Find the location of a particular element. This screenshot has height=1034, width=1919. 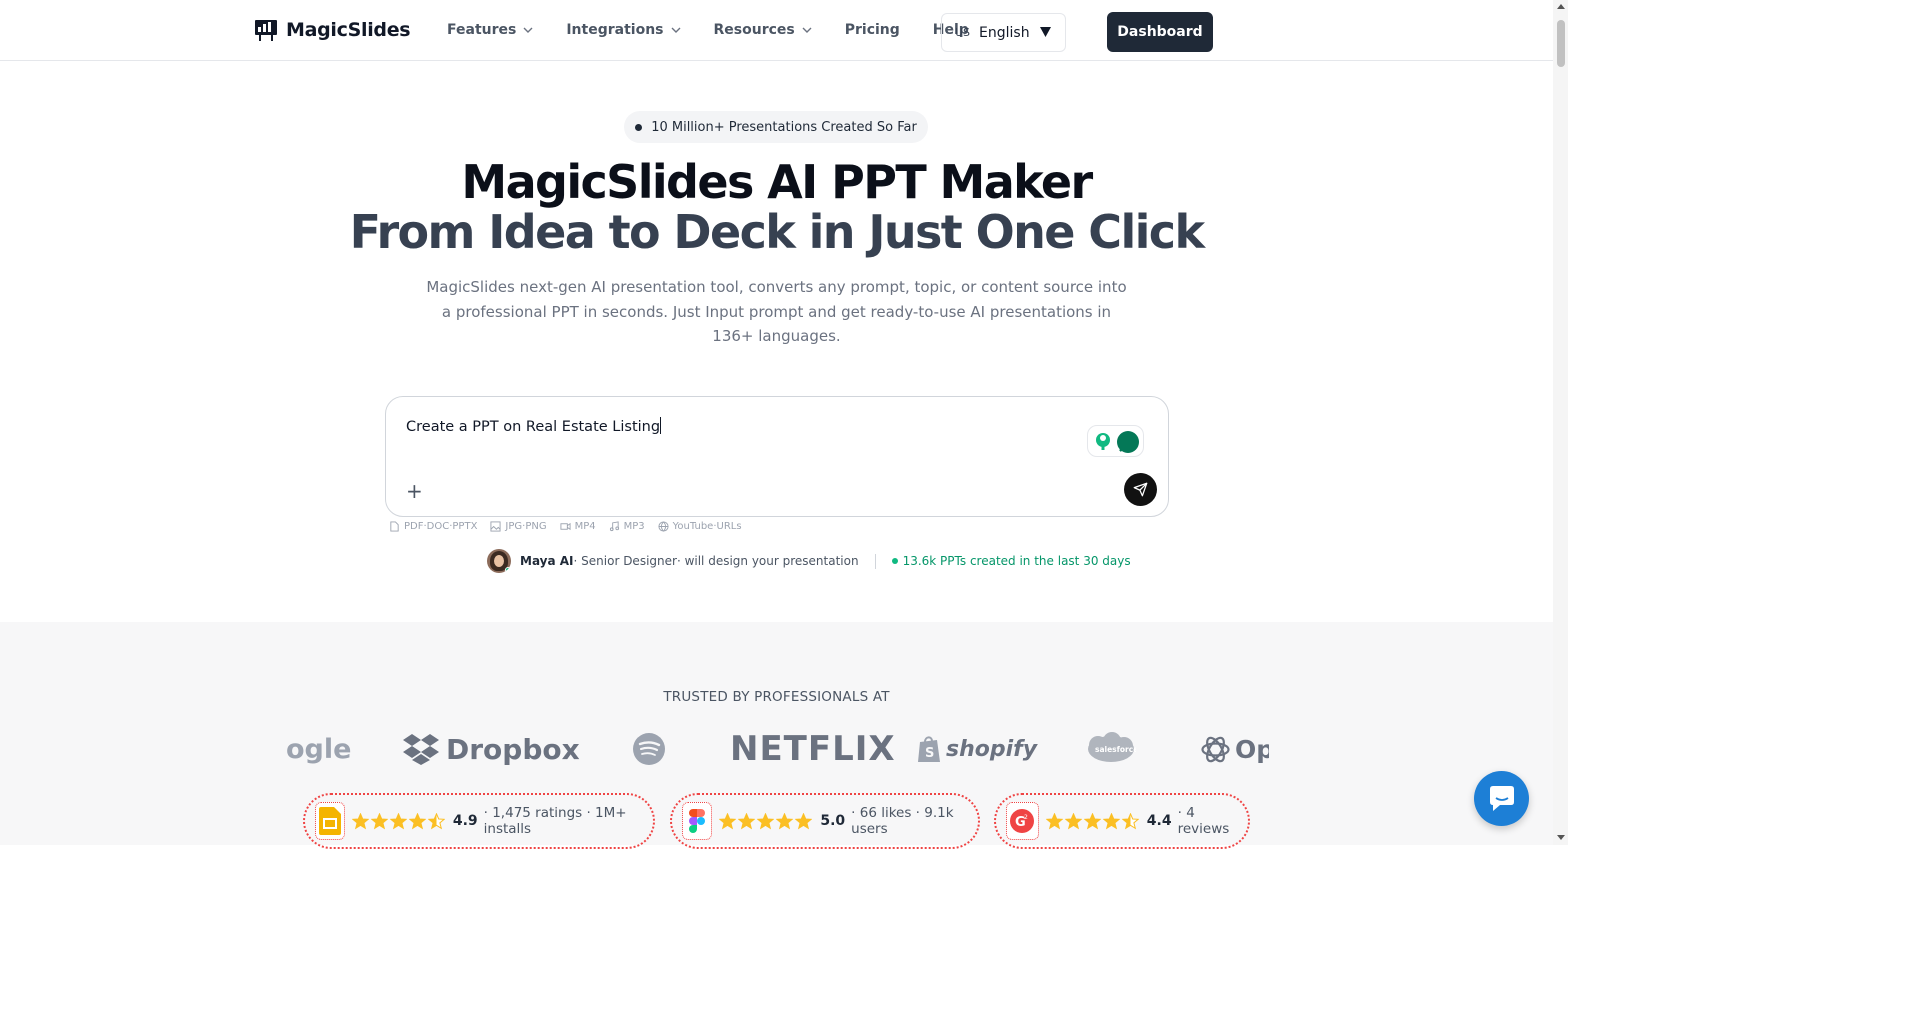

designer-name: Maya AI is located at coordinates (547, 561).